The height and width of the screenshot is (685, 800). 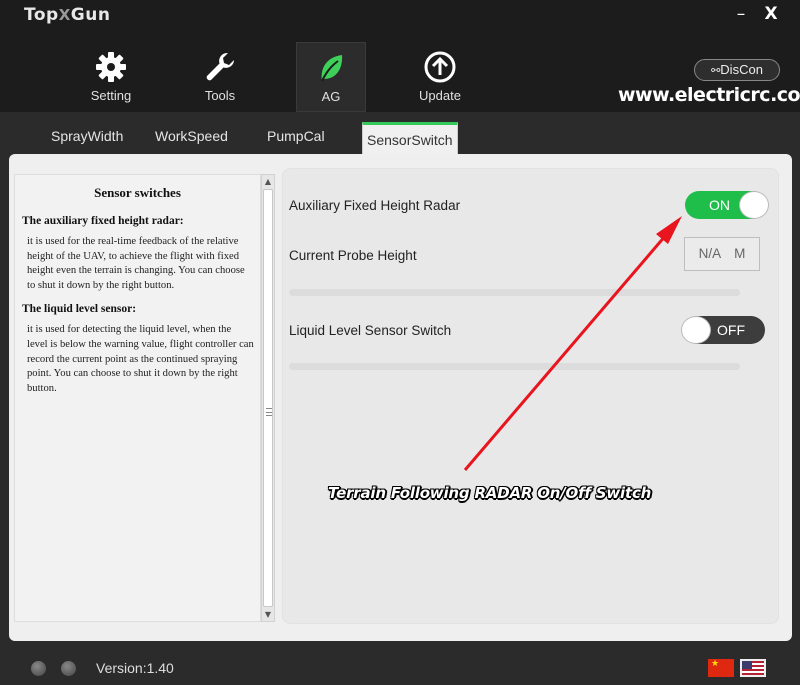 I want to click on radar-toggle: ON, so click(x=727, y=205).